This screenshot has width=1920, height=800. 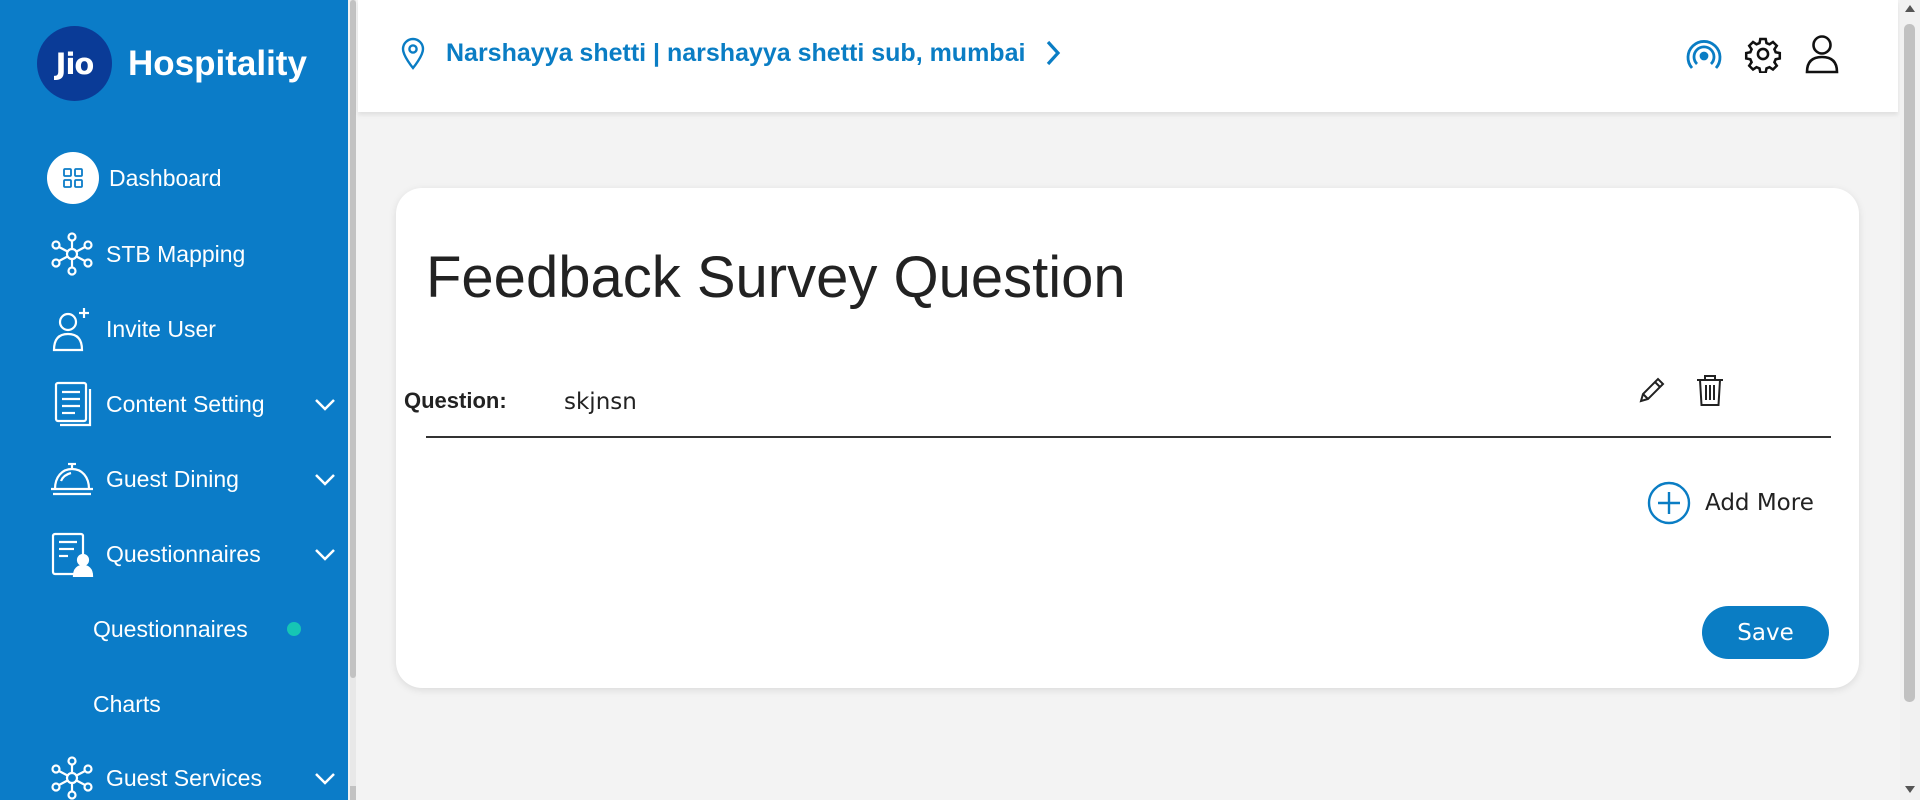 What do you see at coordinates (161, 328) in the screenshot?
I see `sidebar-item-label: Invite User` at bounding box center [161, 328].